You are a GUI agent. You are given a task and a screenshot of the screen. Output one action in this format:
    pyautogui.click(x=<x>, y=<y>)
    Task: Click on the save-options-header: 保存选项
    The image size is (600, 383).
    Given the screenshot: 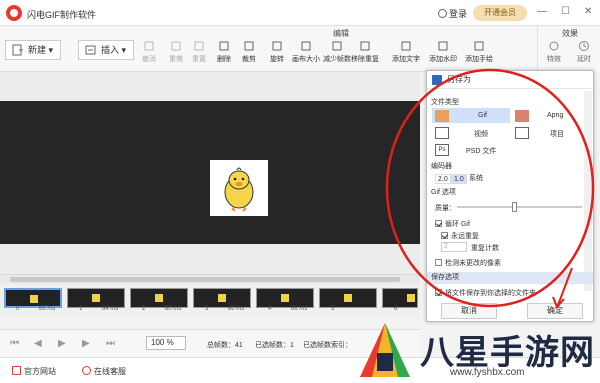 What is the action you would take?
    pyautogui.click(x=510, y=278)
    